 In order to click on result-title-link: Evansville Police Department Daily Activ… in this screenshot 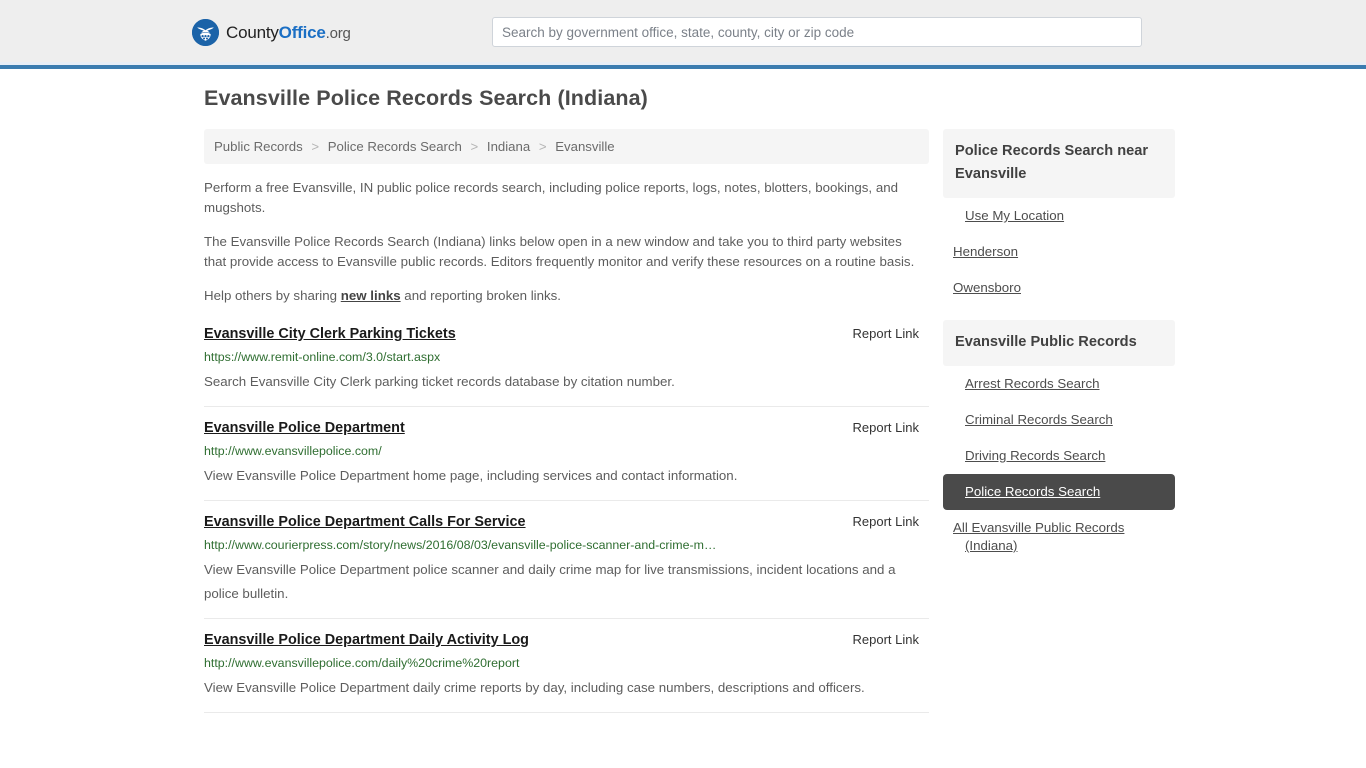, I will do `click(366, 640)`.